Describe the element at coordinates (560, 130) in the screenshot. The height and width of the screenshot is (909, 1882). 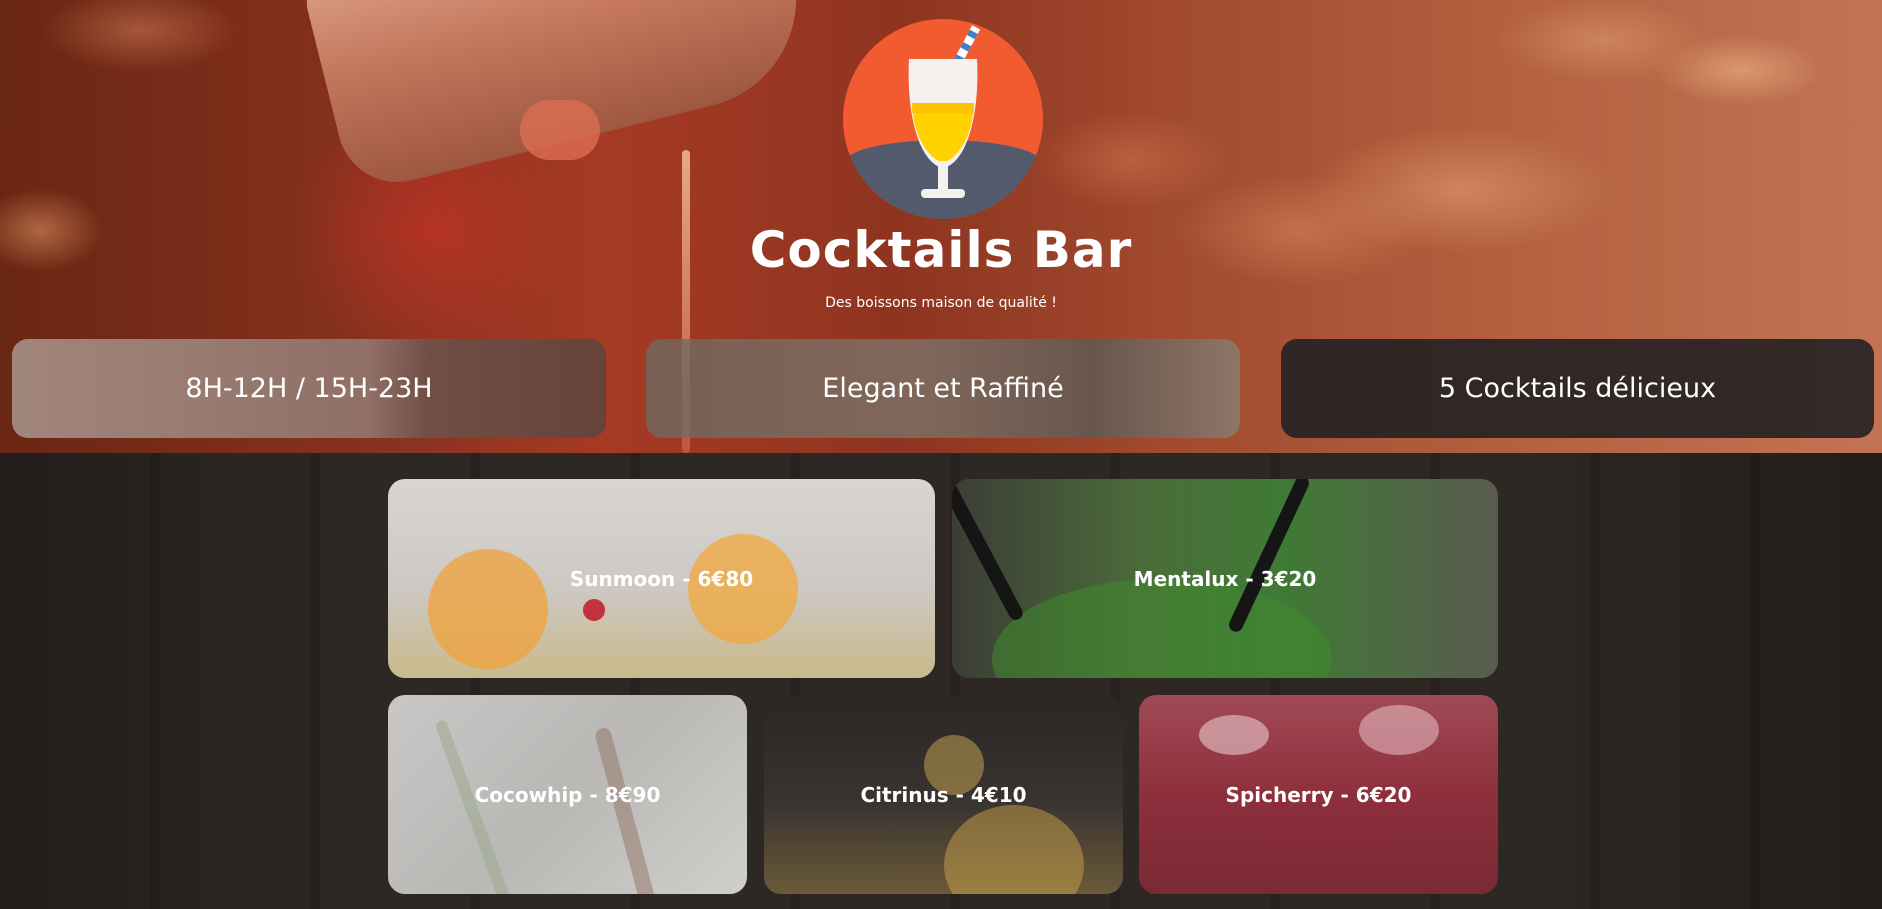
I see `hero-background-hand` at that location.